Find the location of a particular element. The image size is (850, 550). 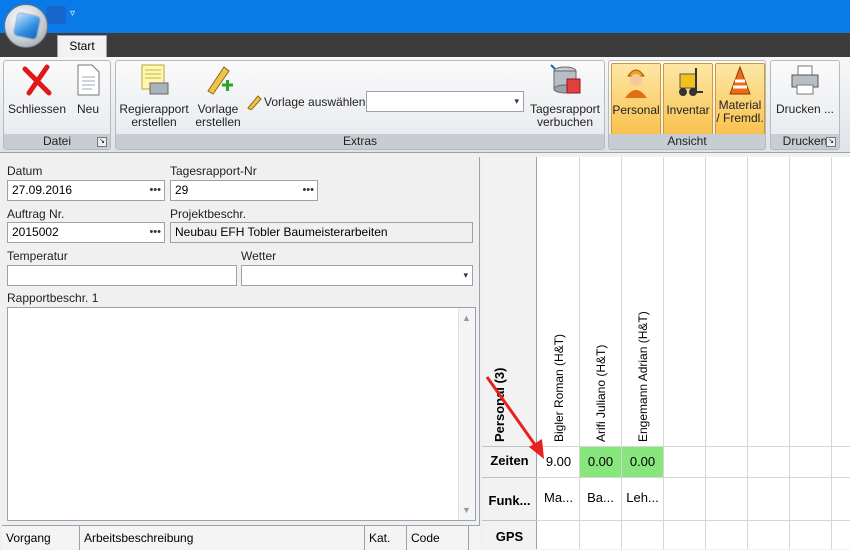

datum-label: Datum is located at coordinates (25, 171).